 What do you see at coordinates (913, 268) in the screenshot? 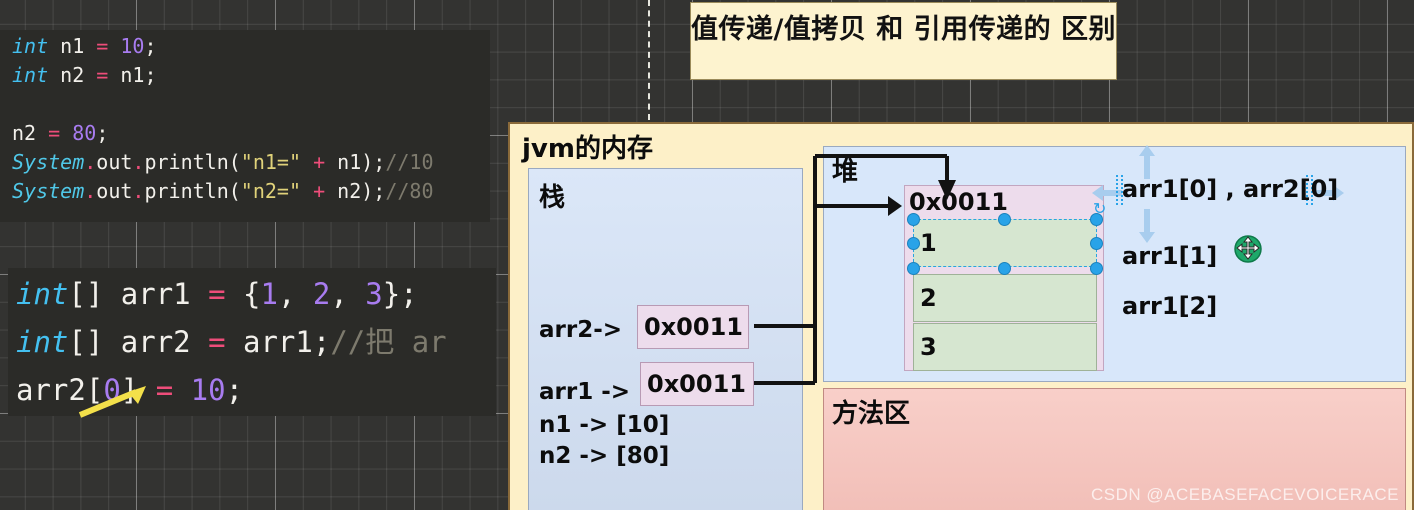
I see `selection-handle-sw` at bounding box center [913, 268].